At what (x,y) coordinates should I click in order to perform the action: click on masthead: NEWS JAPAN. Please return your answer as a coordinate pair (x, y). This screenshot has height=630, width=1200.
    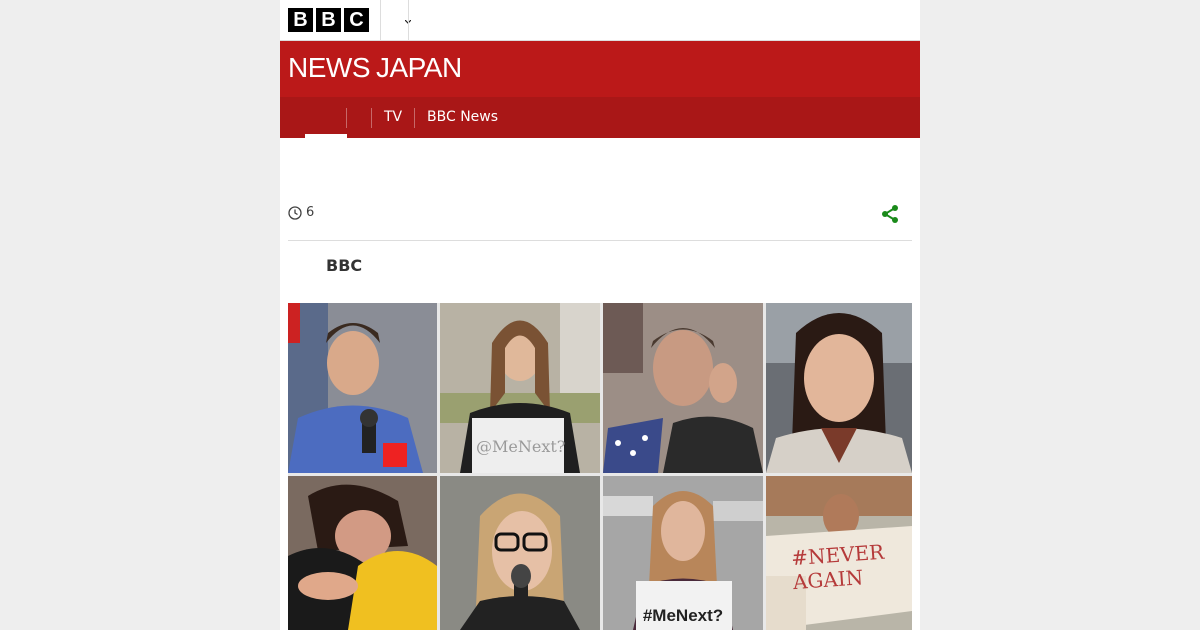
    Looking at the image, I should click on (600, 69).